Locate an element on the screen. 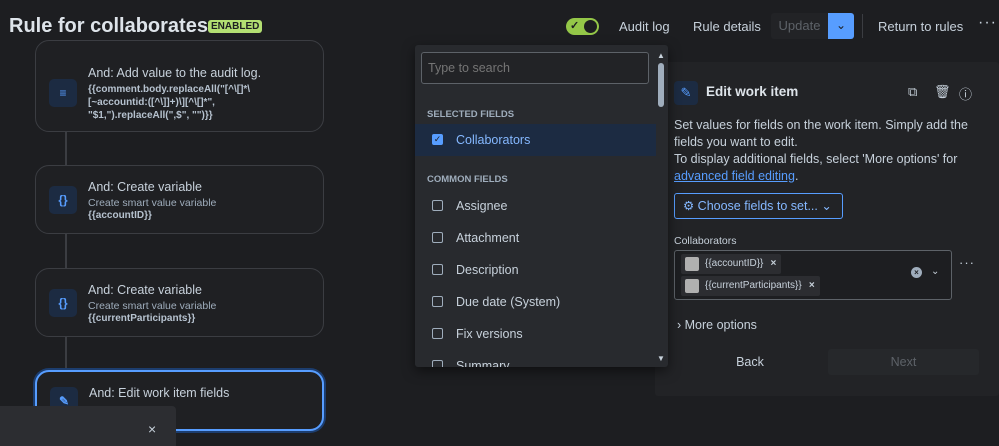 The width and height of the screenshot is (999, 446). card-title: And: Edit work item fields is located at coordinates (159, 393).